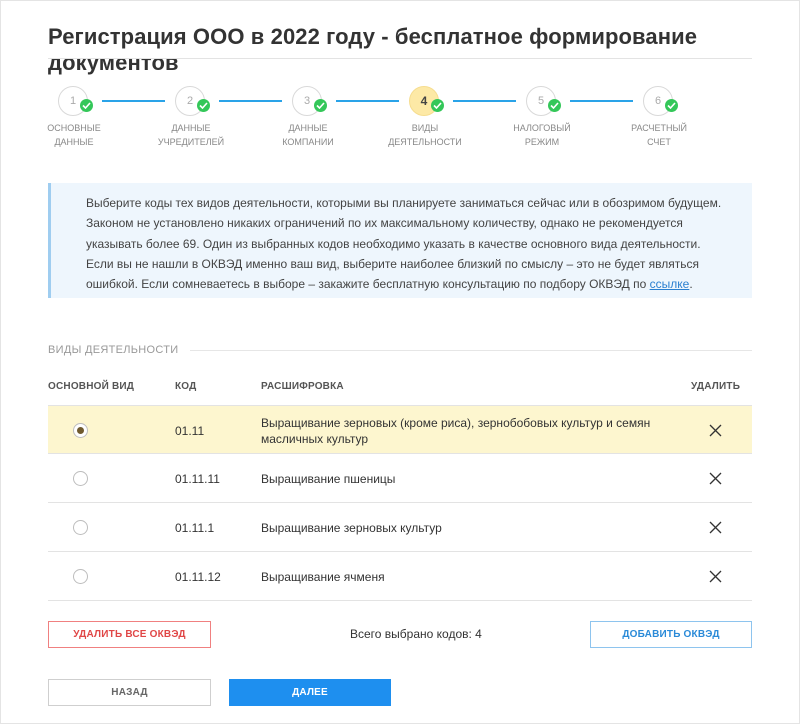 The width and height of the screenshot is (800, 724). What do you see at coordinates (323, 576) in the screenshot?
I see `okved-description-text: Выращивание ячменя` at bounding box center [323, 576].